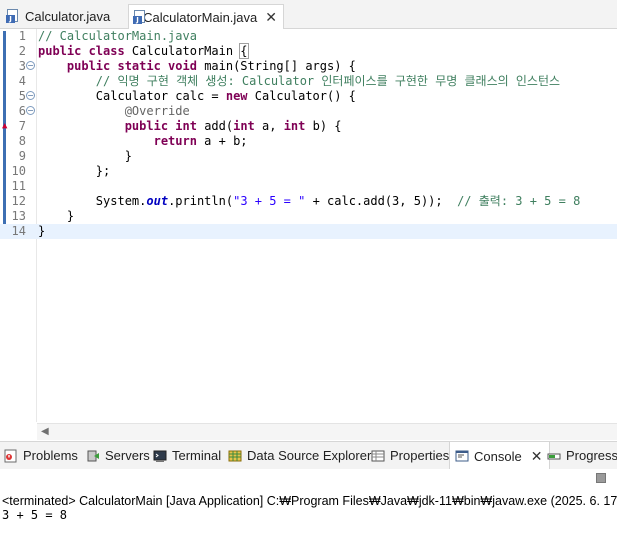  What do you see at coordinates (157, 111) in the screenshot?
I see `code-text: @Override` at bounding box center [157, 111].